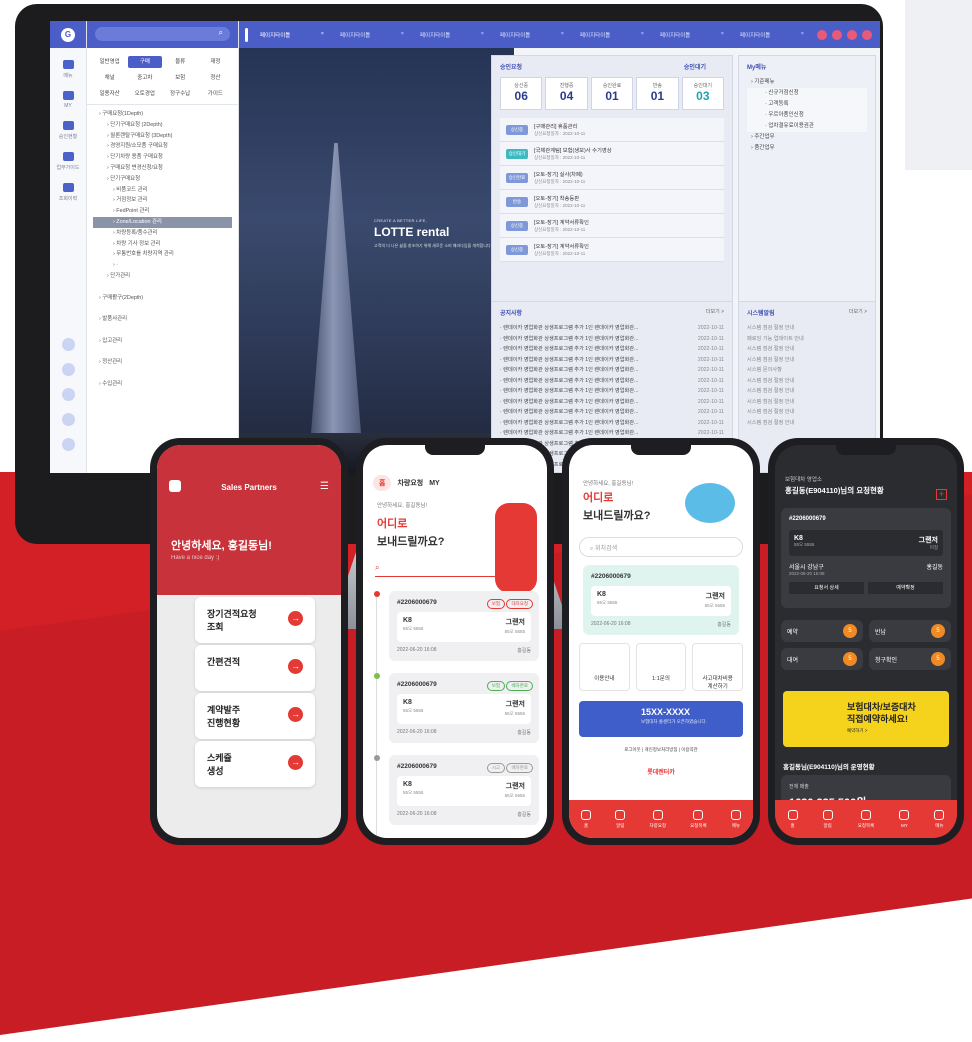 This screenshot has width=972, height=1042. Describe the element at coordinates (162, 254) in the screenshot. I see `tree-item: › 무통번호를 차량지역 관리` at that location.